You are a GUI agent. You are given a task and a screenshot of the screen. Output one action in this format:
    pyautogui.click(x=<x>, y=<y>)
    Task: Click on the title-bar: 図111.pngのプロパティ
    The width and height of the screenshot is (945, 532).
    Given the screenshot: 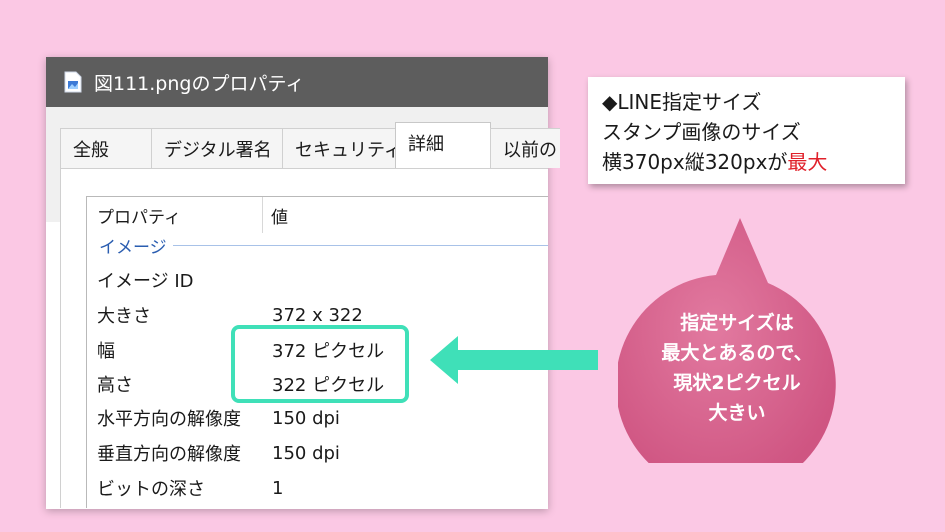 What is the action you would take?
    pyautogui.click(x=297, y=82)
    